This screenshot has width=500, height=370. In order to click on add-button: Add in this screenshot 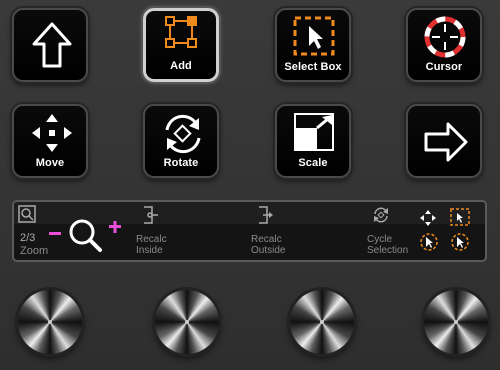, I will do `click(181, 45)`.